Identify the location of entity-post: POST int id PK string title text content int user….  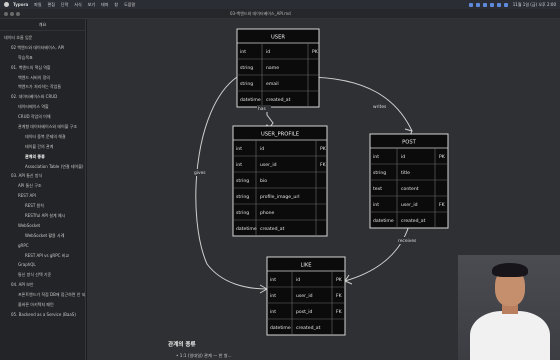
(409, 181).